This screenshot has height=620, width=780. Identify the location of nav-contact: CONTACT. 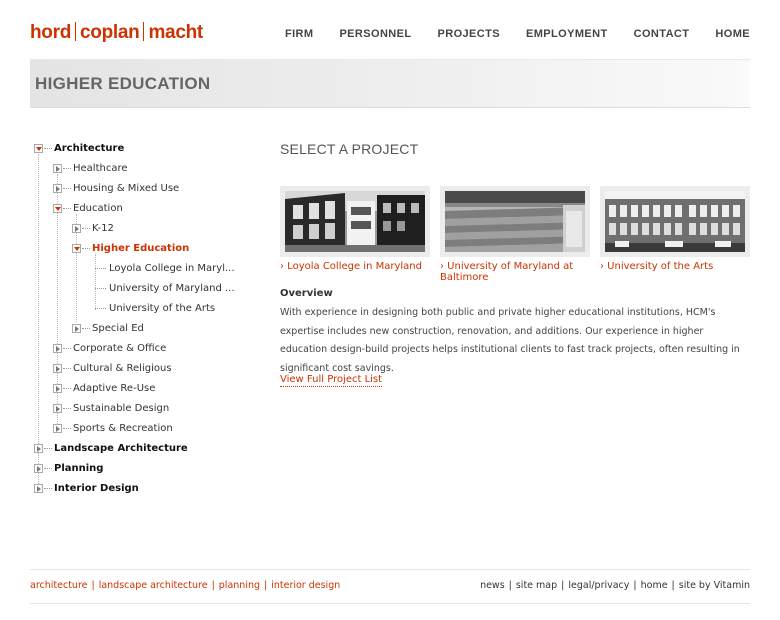
(662, 34).